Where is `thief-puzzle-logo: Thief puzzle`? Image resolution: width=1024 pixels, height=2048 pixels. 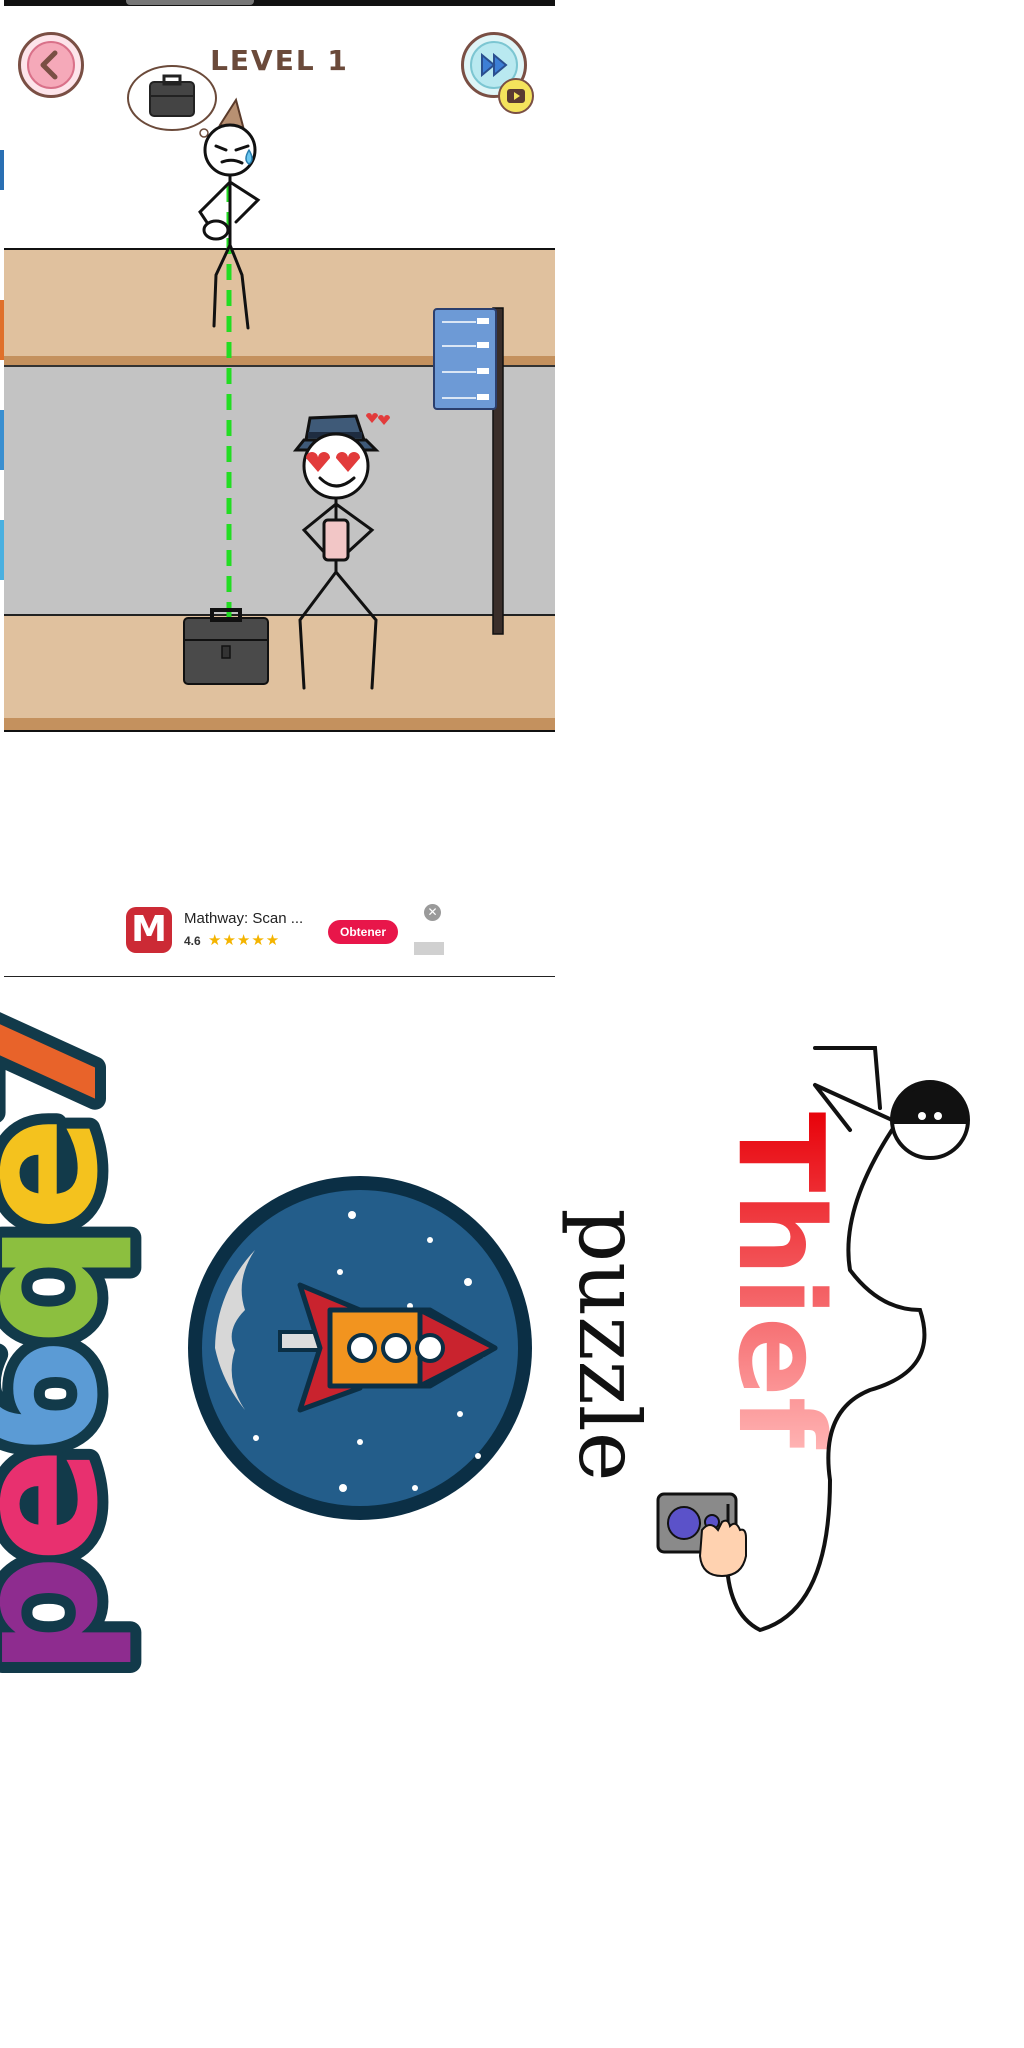 thief-puzzle-logo: Thief puzzle is located at coordinates (765, 1339).